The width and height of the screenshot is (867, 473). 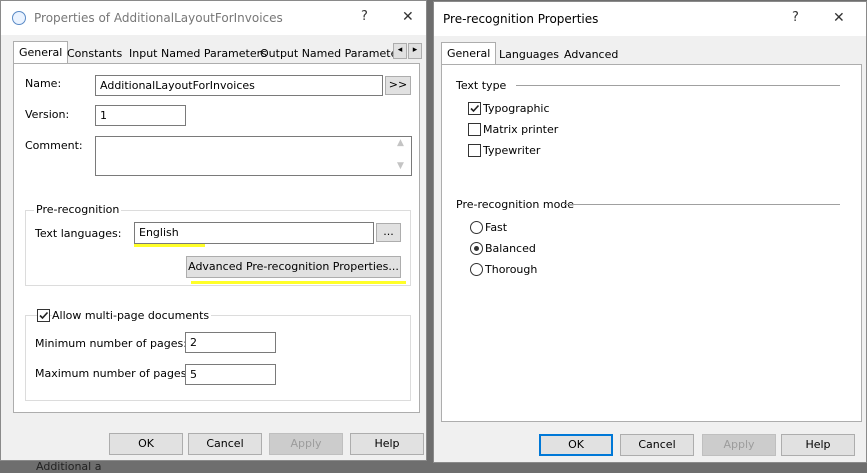 I want to click on thorough-label: Thorough, so click(x=511, y=269).